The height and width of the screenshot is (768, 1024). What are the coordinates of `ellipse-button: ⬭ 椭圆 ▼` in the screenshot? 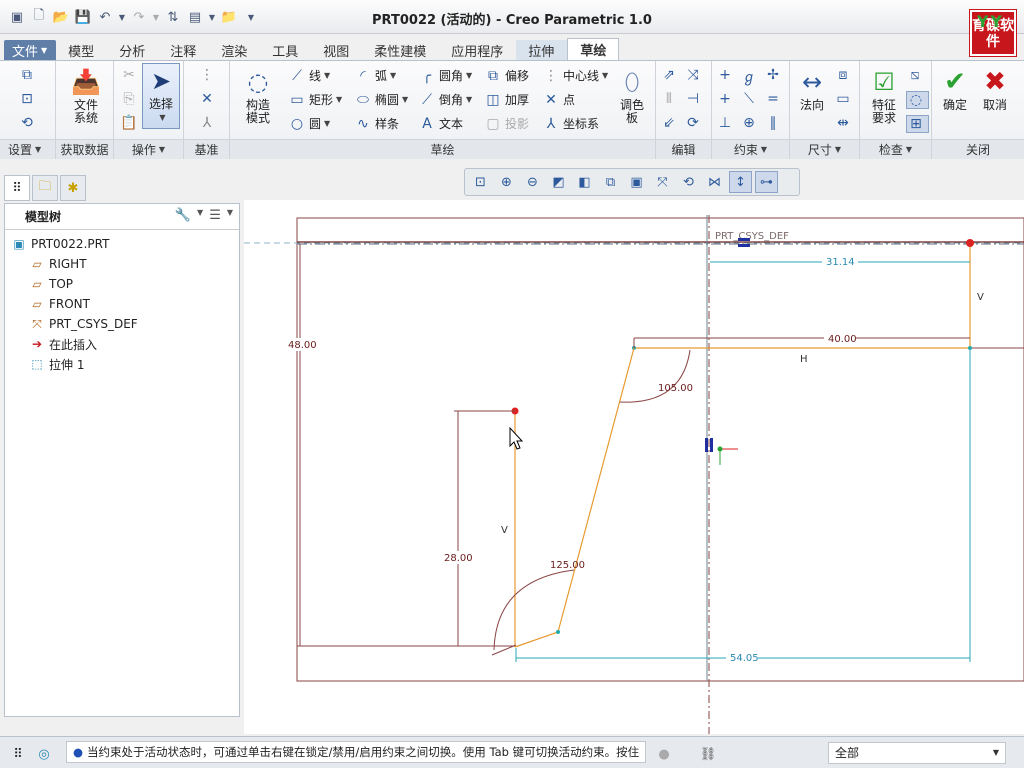 It's located at (381, 99).